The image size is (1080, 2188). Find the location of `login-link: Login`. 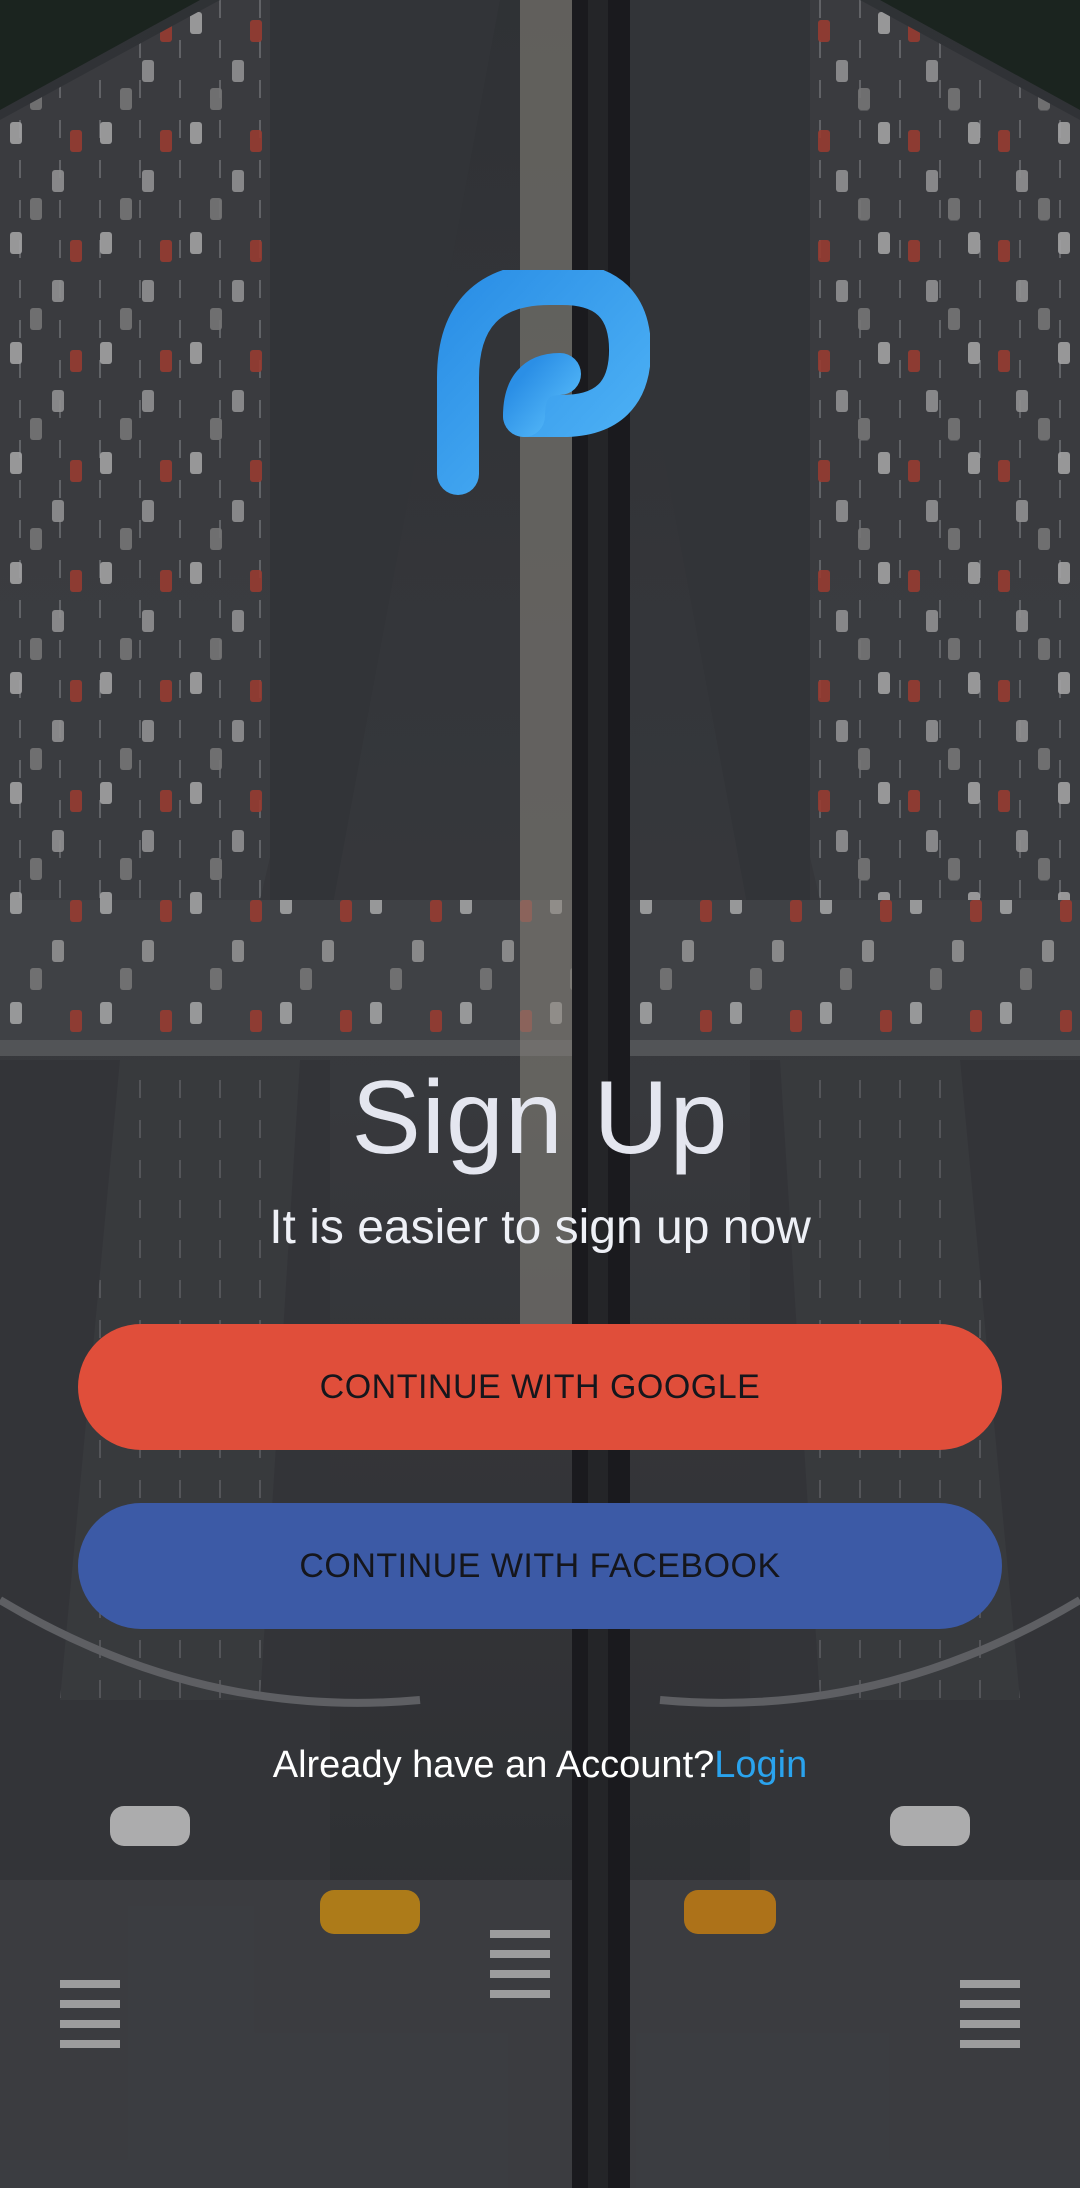

login-link: Login is located at coordinates (760, 1765).